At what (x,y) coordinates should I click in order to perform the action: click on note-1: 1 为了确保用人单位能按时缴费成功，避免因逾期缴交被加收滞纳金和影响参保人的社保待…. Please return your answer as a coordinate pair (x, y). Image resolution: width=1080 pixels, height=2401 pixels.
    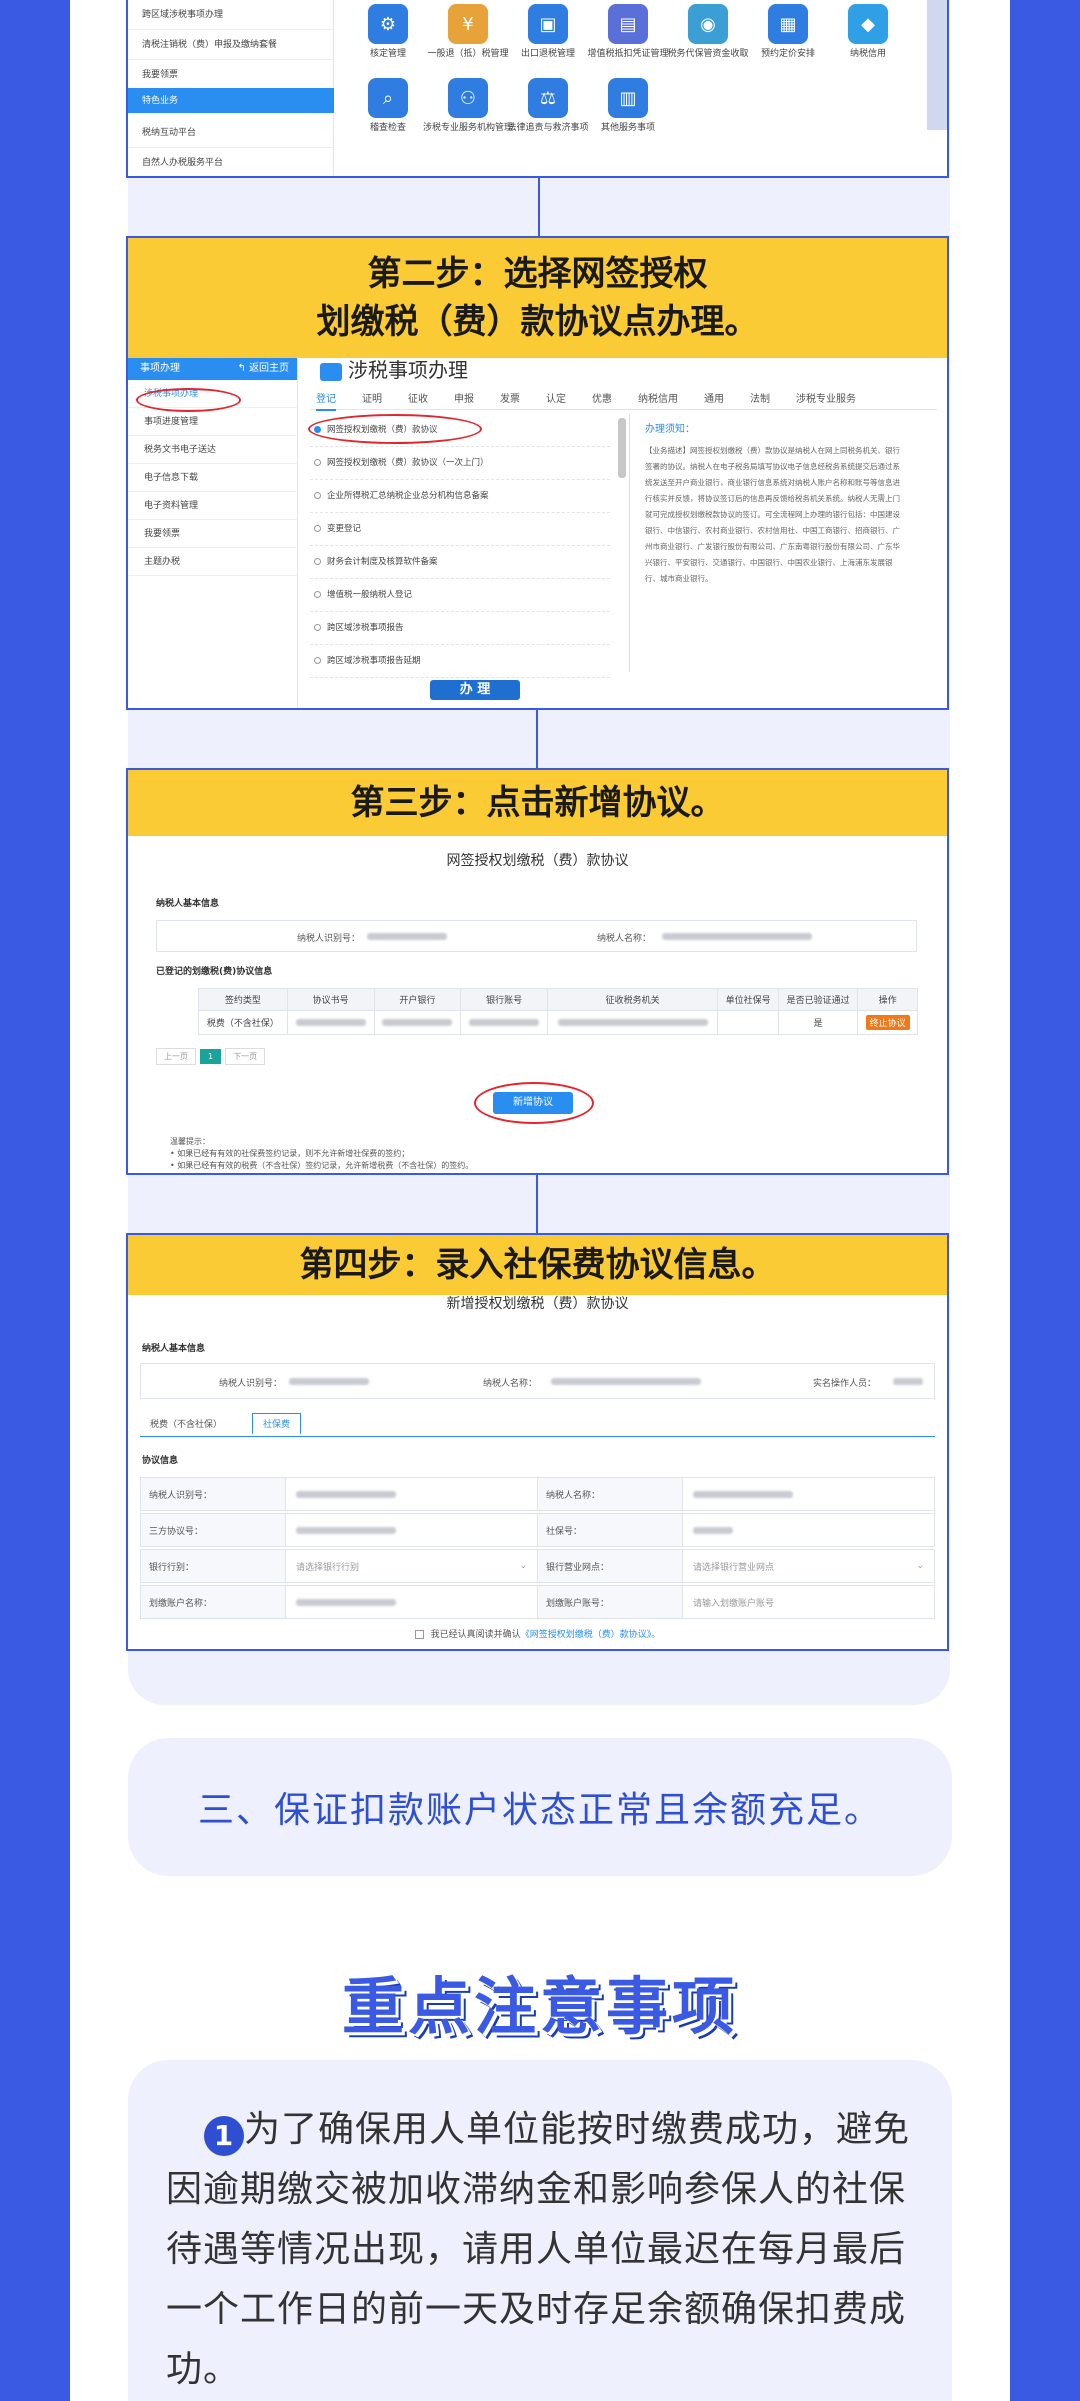
    Looking at the image, I should click on (540, 2250).